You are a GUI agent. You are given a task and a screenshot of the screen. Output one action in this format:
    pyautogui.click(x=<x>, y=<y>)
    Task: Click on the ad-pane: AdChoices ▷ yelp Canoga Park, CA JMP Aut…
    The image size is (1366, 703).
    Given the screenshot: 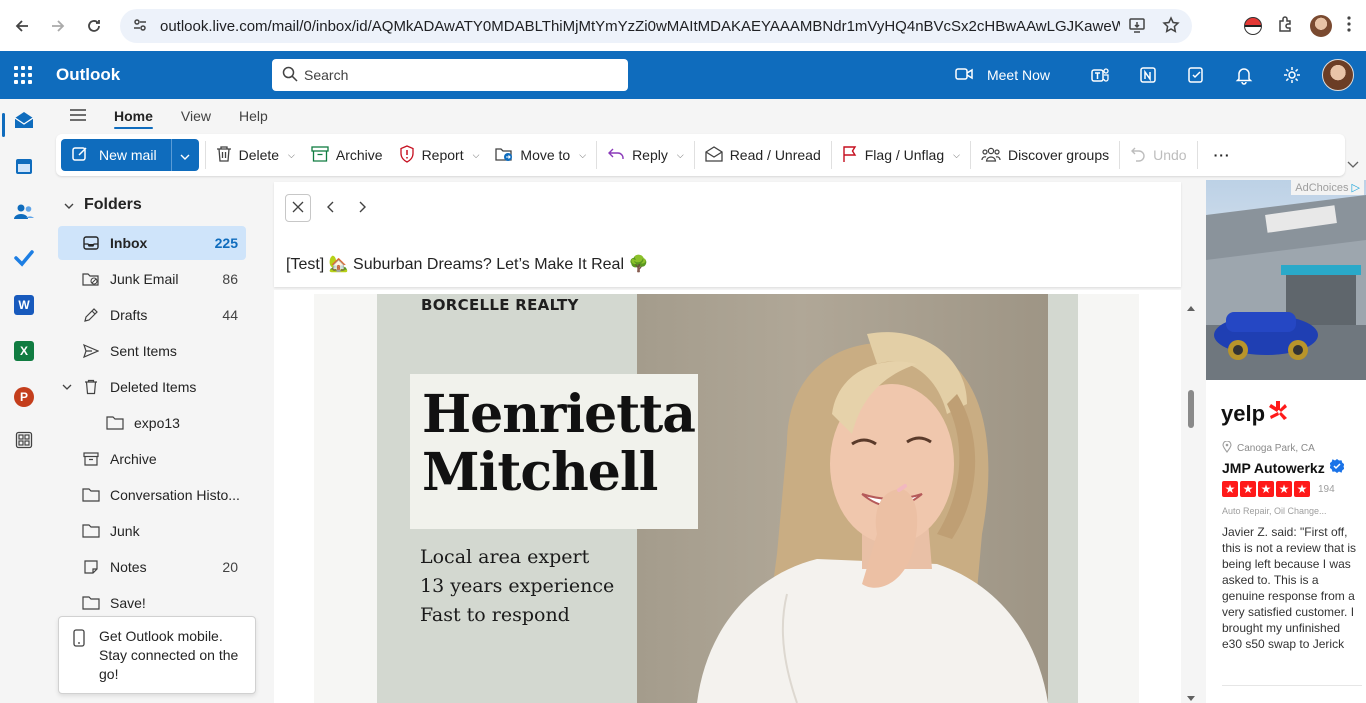 What is the action you would take?
    pyautogui.click(x=1286, y=441)
    